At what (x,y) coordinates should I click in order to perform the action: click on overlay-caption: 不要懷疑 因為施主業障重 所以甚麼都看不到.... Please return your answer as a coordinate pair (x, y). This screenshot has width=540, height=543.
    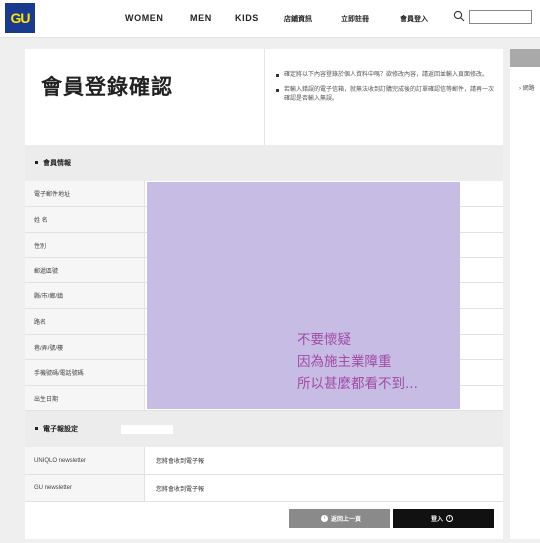
    Looking at the image, I should click on (357, 362).